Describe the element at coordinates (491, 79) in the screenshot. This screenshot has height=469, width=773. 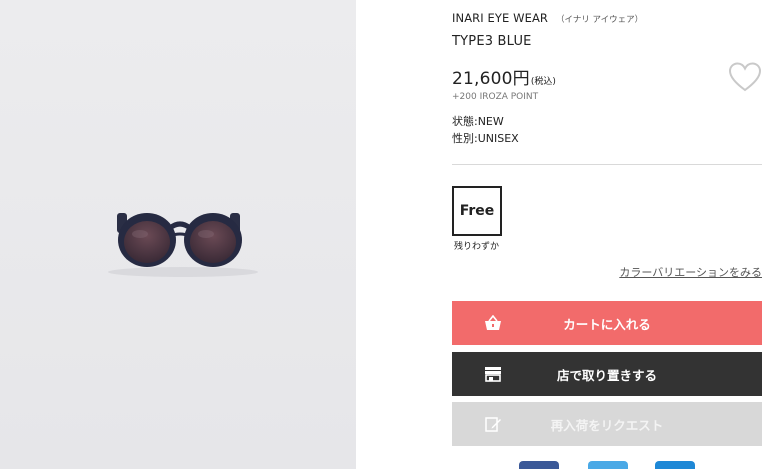
I see `price: 21,600円` at that location.